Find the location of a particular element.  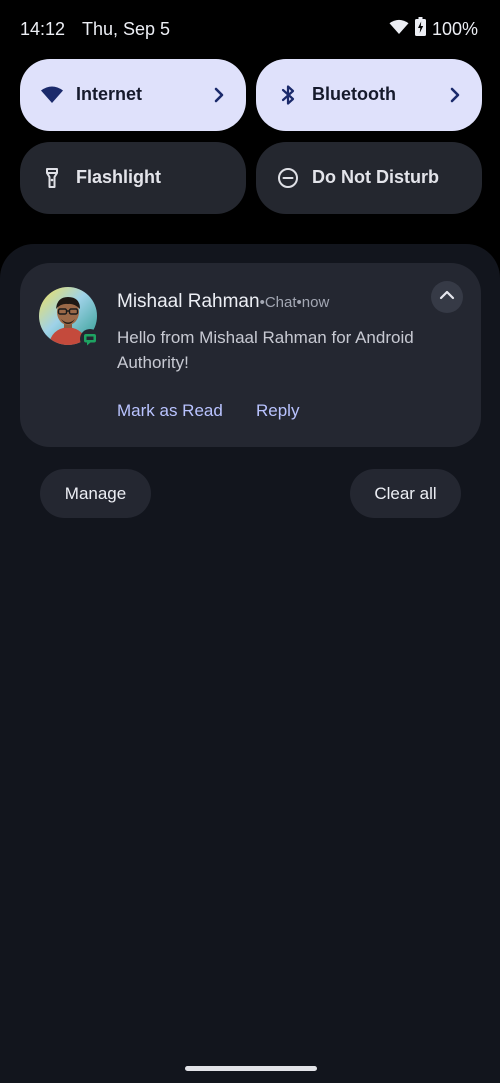

notification-app-name: Chat is located at coordinates (280, 302).